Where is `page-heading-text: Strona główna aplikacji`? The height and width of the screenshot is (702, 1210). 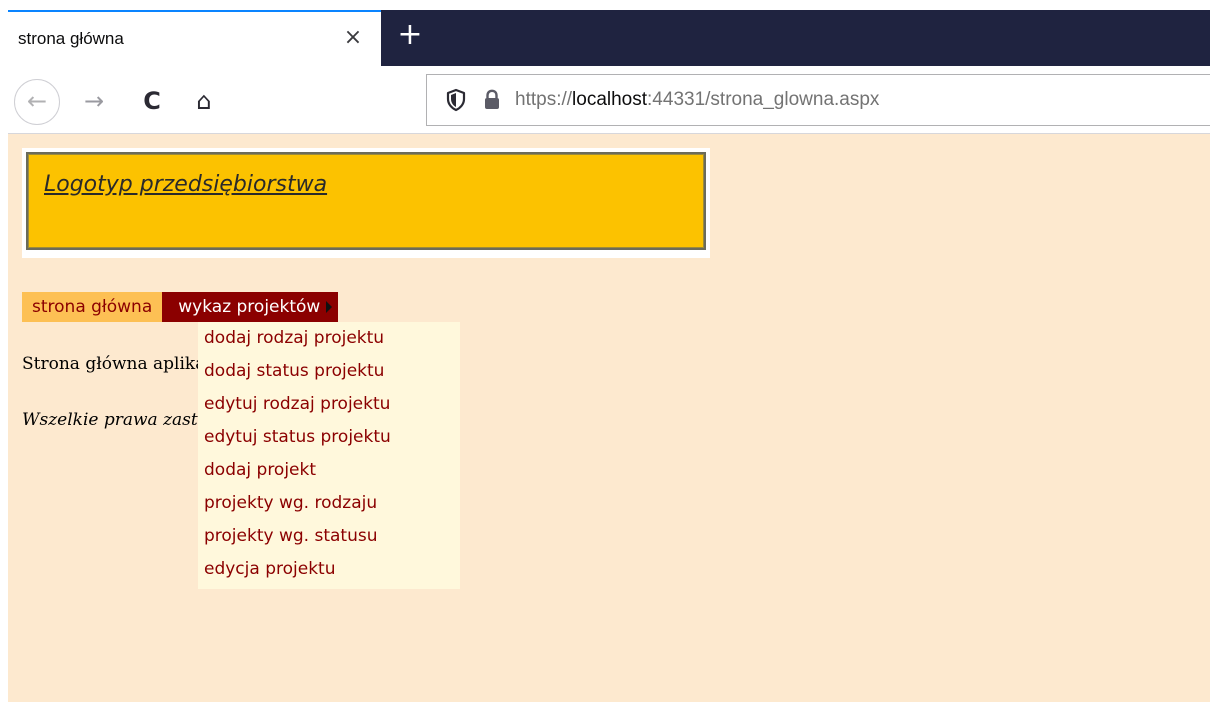 page-heading-text: Strona główna aplikacji is located at coordinates (110, 364).